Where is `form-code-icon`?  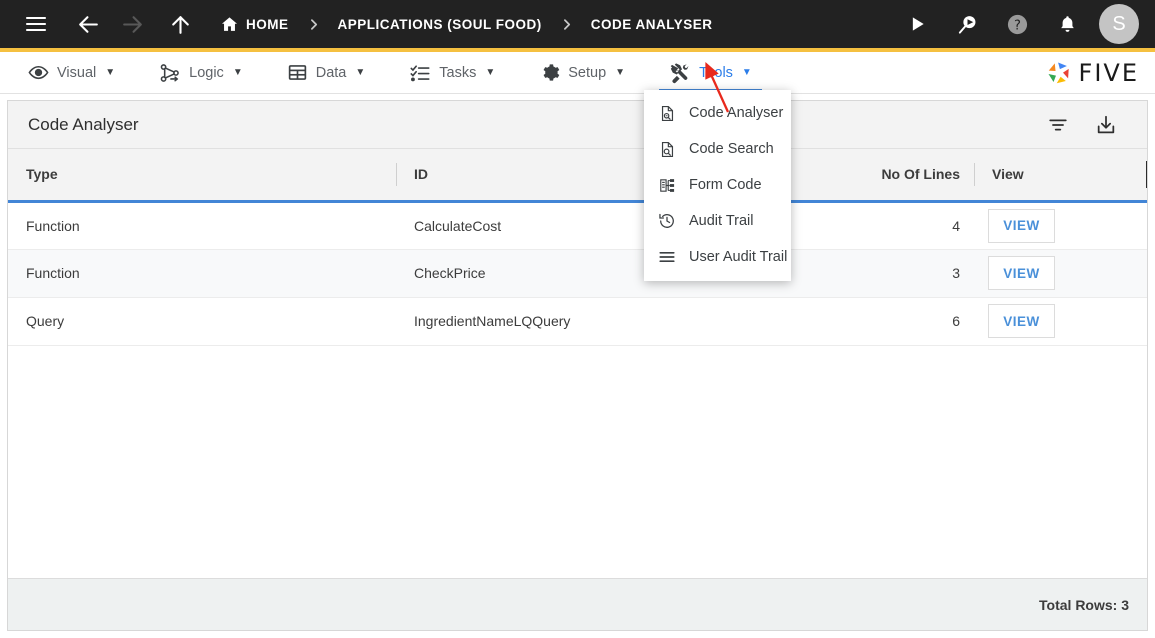 form-code-icon is located at coordinates (667, 185).